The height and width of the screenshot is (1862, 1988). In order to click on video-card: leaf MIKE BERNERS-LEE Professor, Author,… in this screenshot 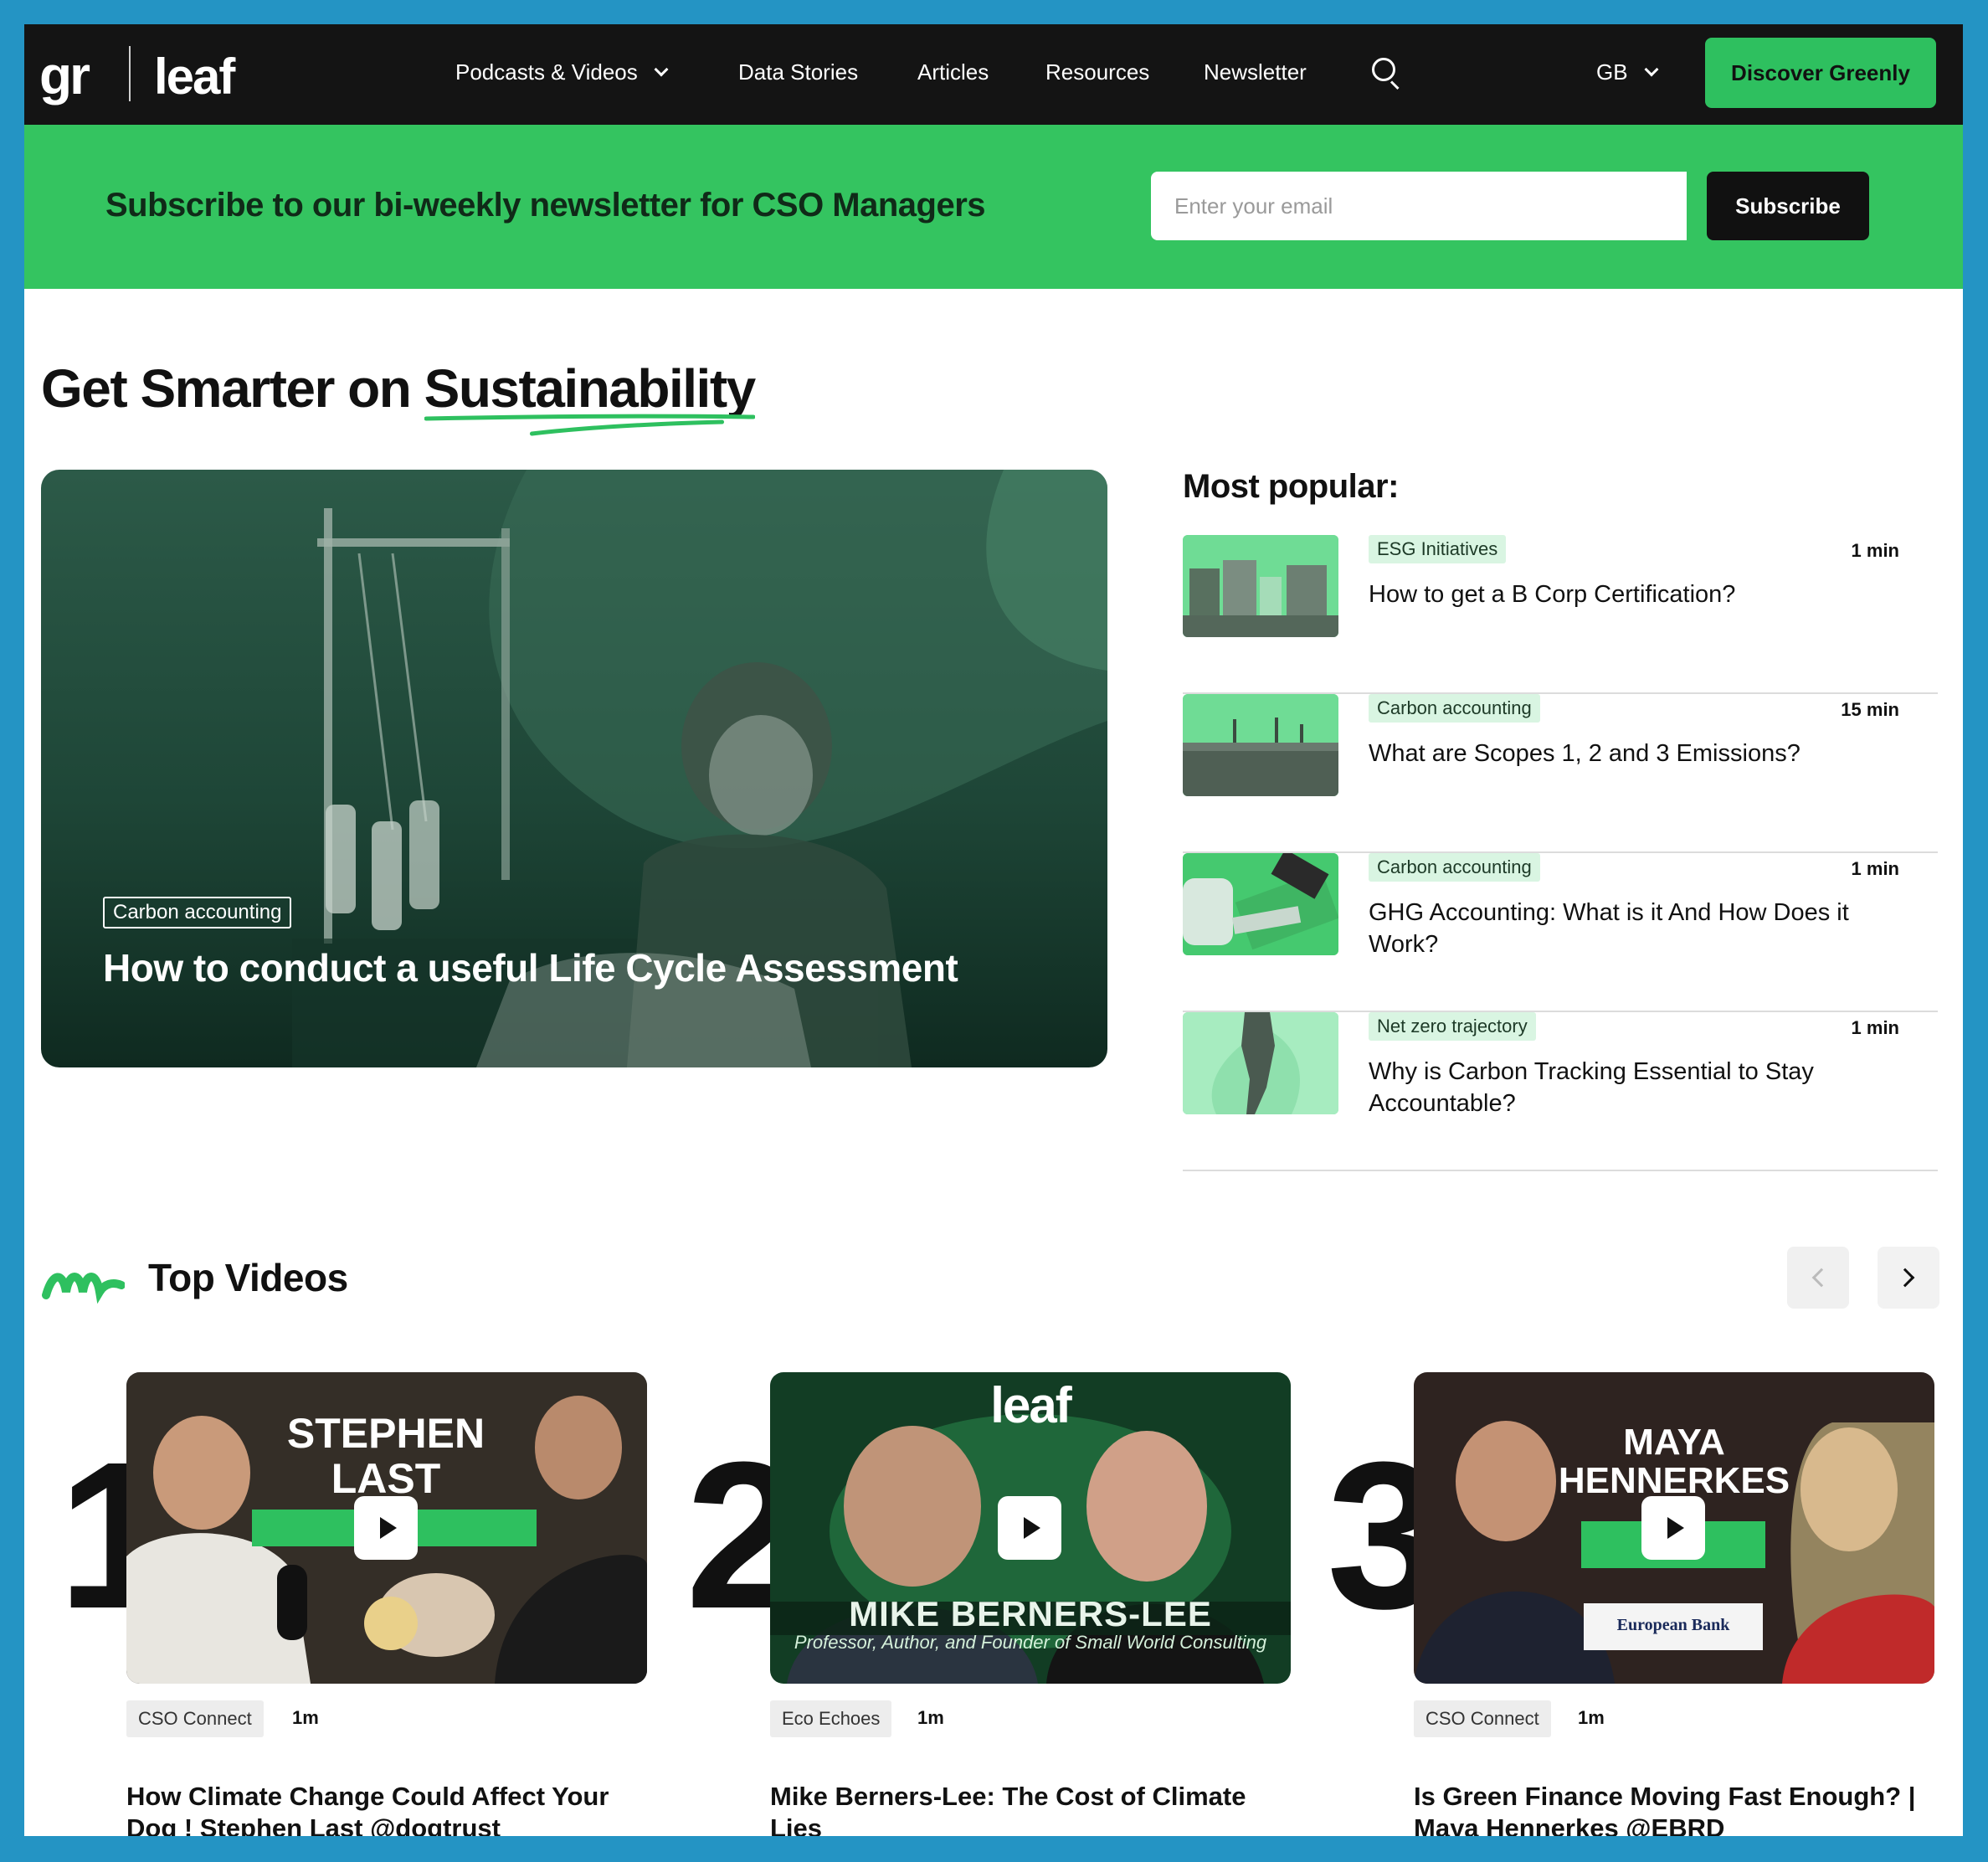, I will do `click(1030, 1604)`.